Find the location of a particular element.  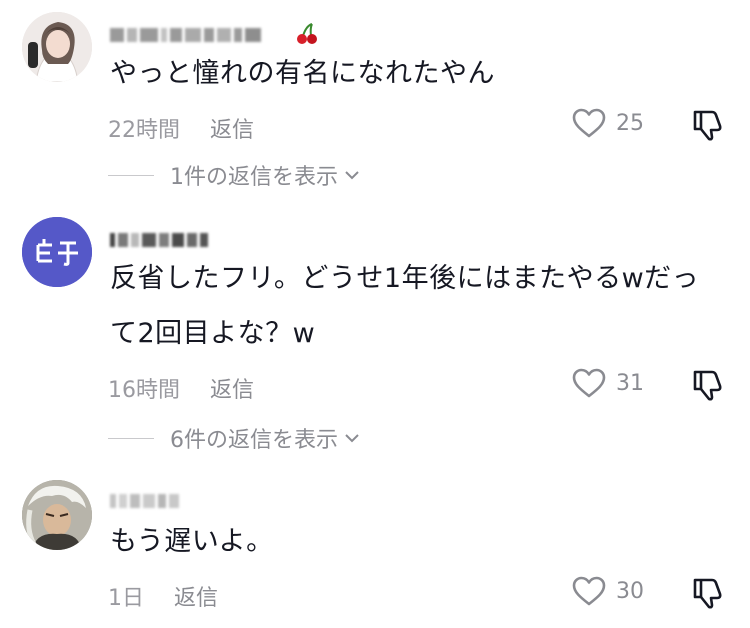

comment-meta: 1日 返信 is located at coordinates (163, 596).